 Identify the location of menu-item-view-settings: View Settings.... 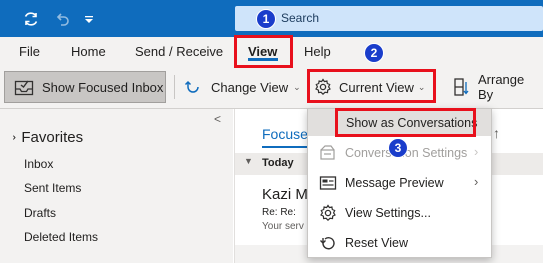
(399, 212).